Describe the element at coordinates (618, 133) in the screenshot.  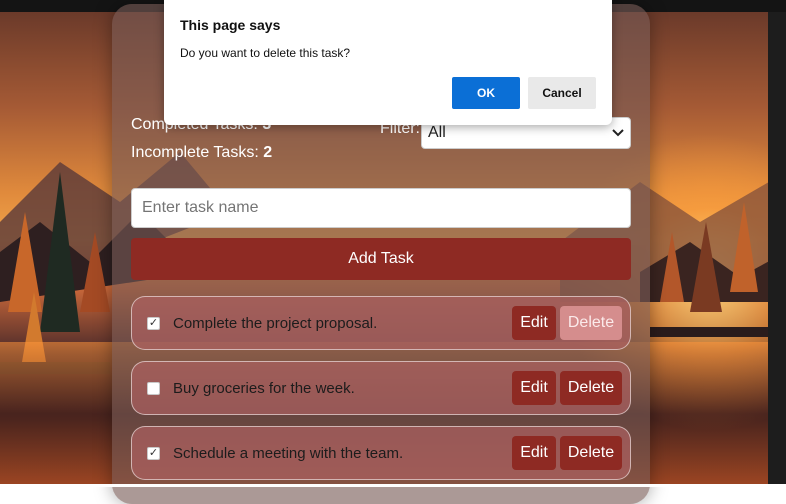
I see `chevron-down-icon` at that location.